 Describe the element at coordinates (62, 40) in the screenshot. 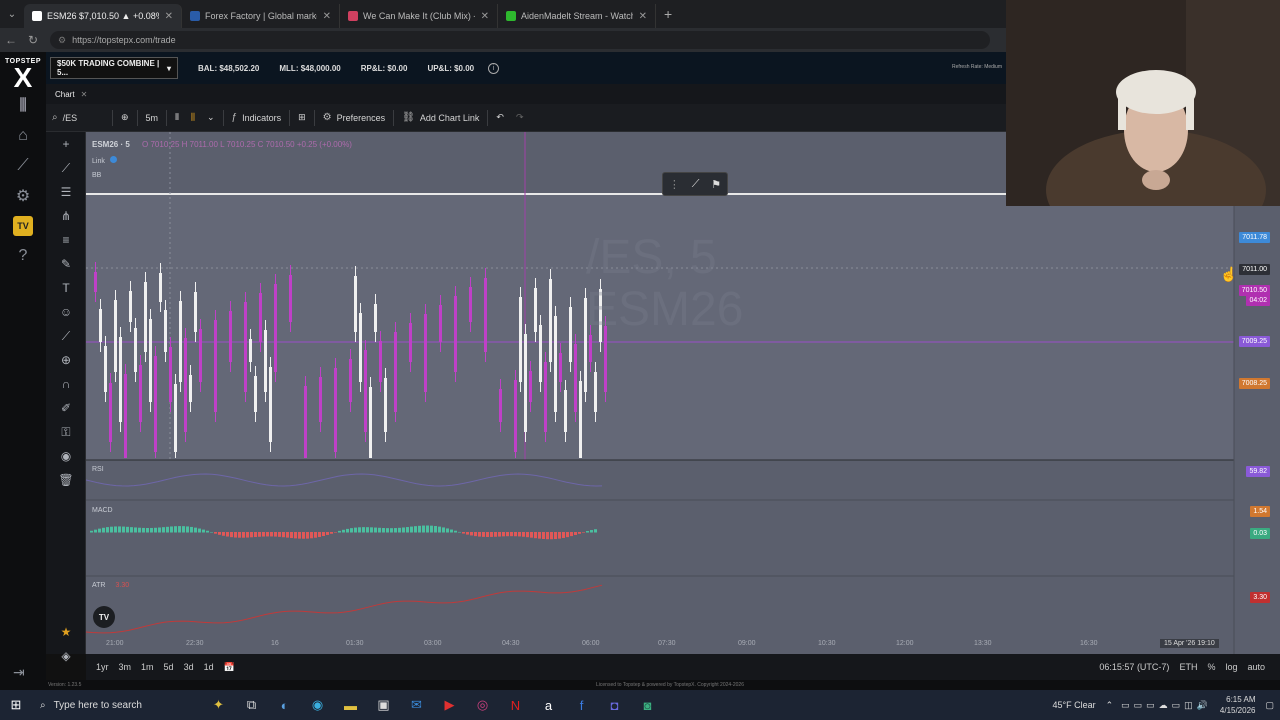

I see `site-info-icon: ⚙` at that location.